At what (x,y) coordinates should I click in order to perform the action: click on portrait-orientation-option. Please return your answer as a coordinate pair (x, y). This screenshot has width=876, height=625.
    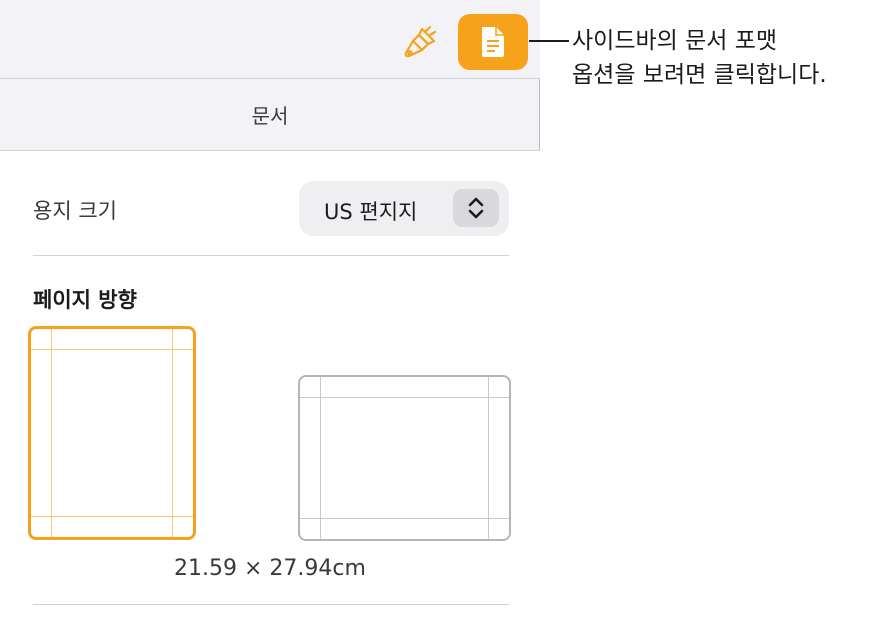
    Looking at the image, I should click on (112, 433).